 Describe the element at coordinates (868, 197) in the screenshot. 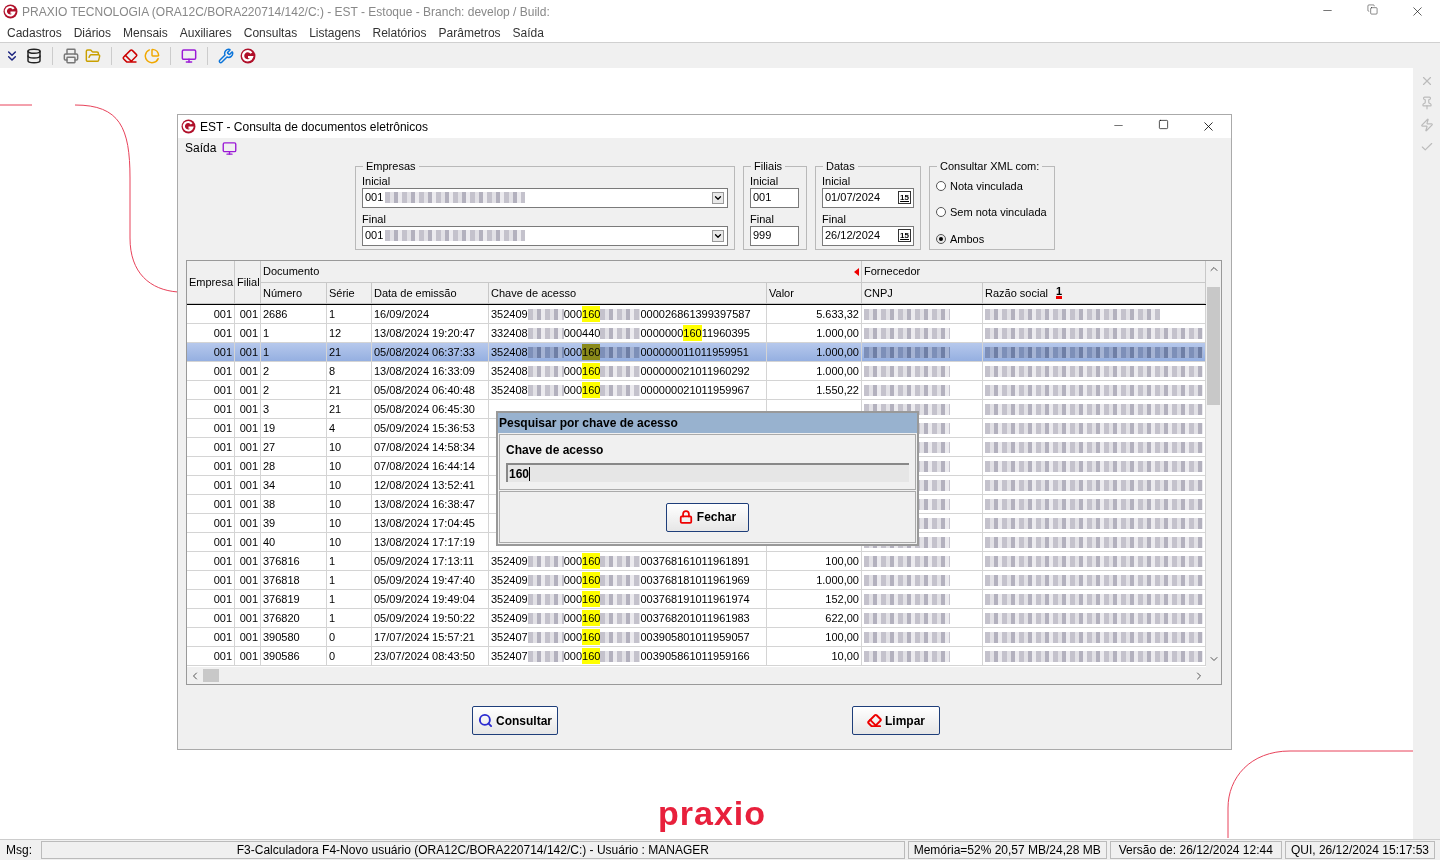

I see `date-field: 01/07/2024 15` at that location.